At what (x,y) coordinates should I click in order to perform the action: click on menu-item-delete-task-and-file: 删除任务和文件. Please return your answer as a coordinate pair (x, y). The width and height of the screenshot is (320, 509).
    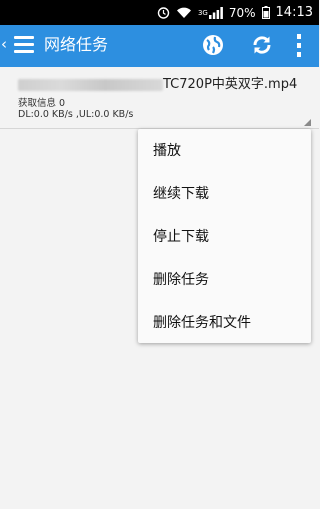
    Looking at the image, I should click on (224, 321).